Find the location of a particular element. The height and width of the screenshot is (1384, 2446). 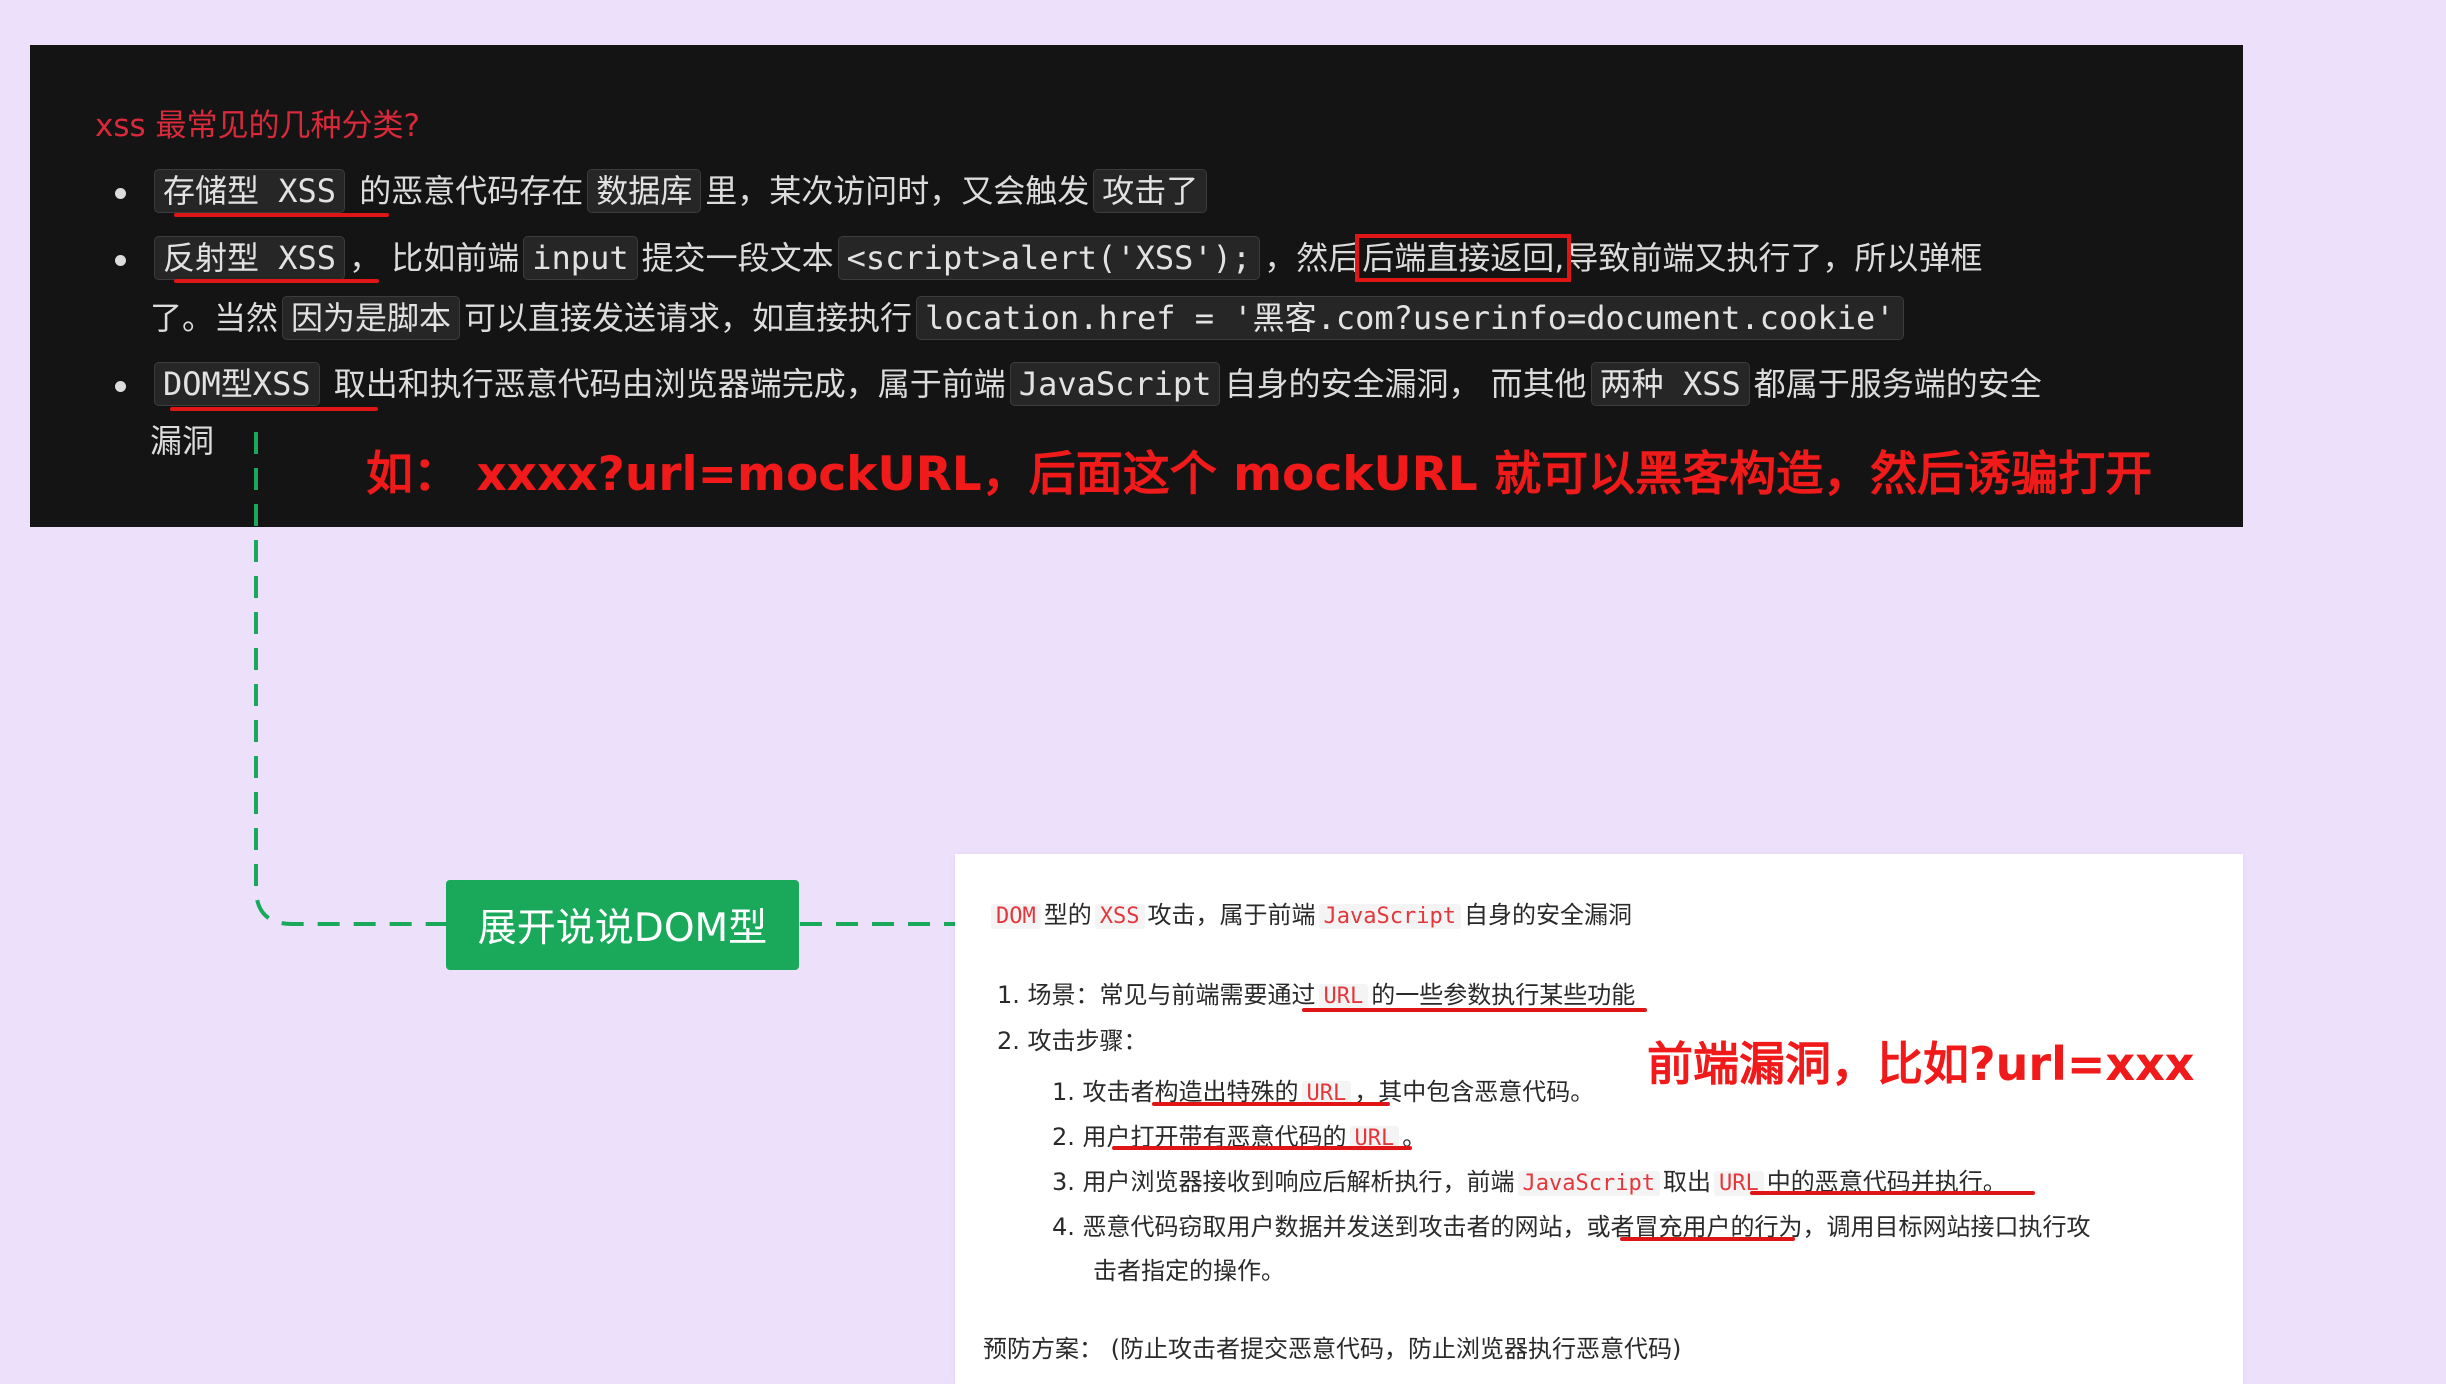

prevention-text: 预防方案： (防止攻击者提交恶意代码，防止浏览器执行恶意代码) is located at coordinates (1332, 1349).